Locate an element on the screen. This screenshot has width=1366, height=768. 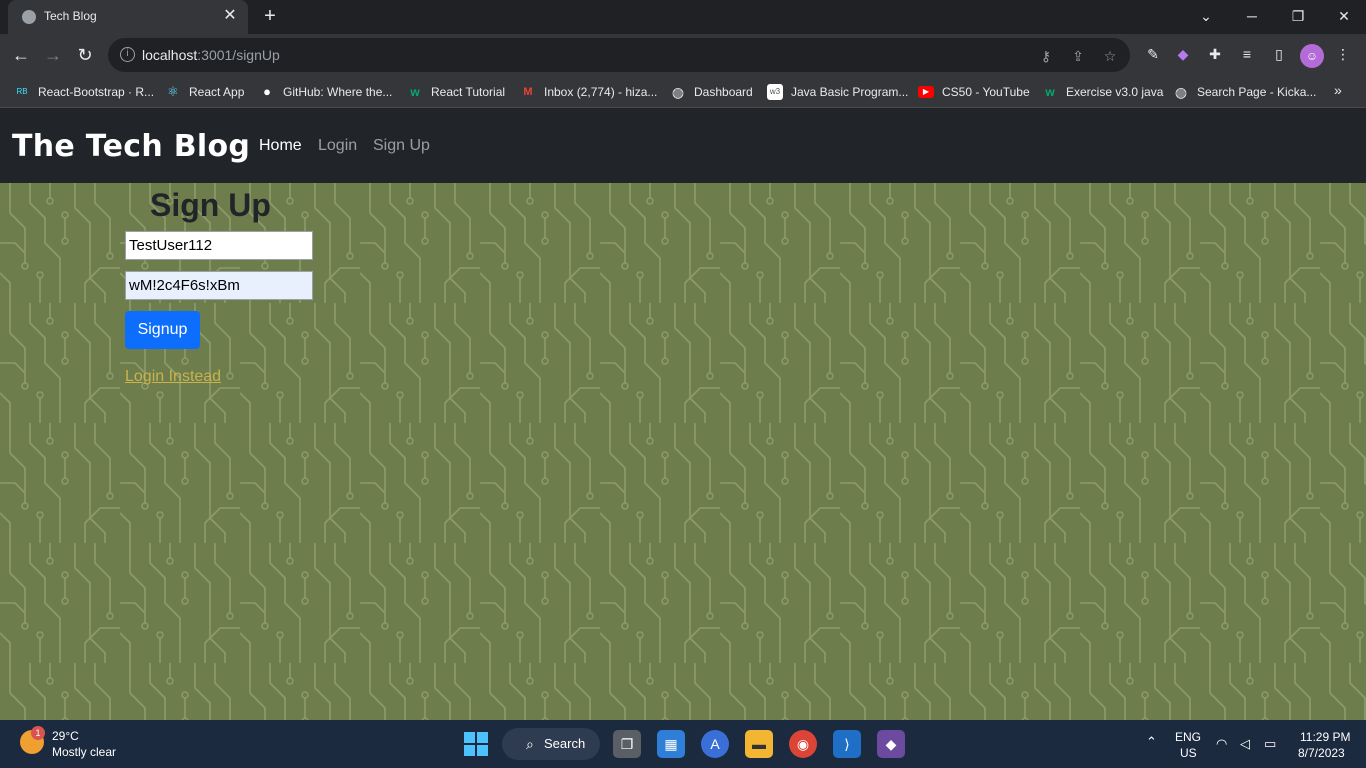
clock-date: 8/7/2023 is located at coordinates (1321, 753).